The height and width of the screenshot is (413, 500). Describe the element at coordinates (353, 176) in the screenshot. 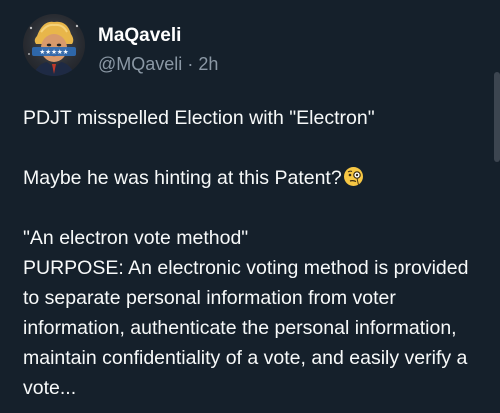

I see `face-with-monocle-icon` at that location.